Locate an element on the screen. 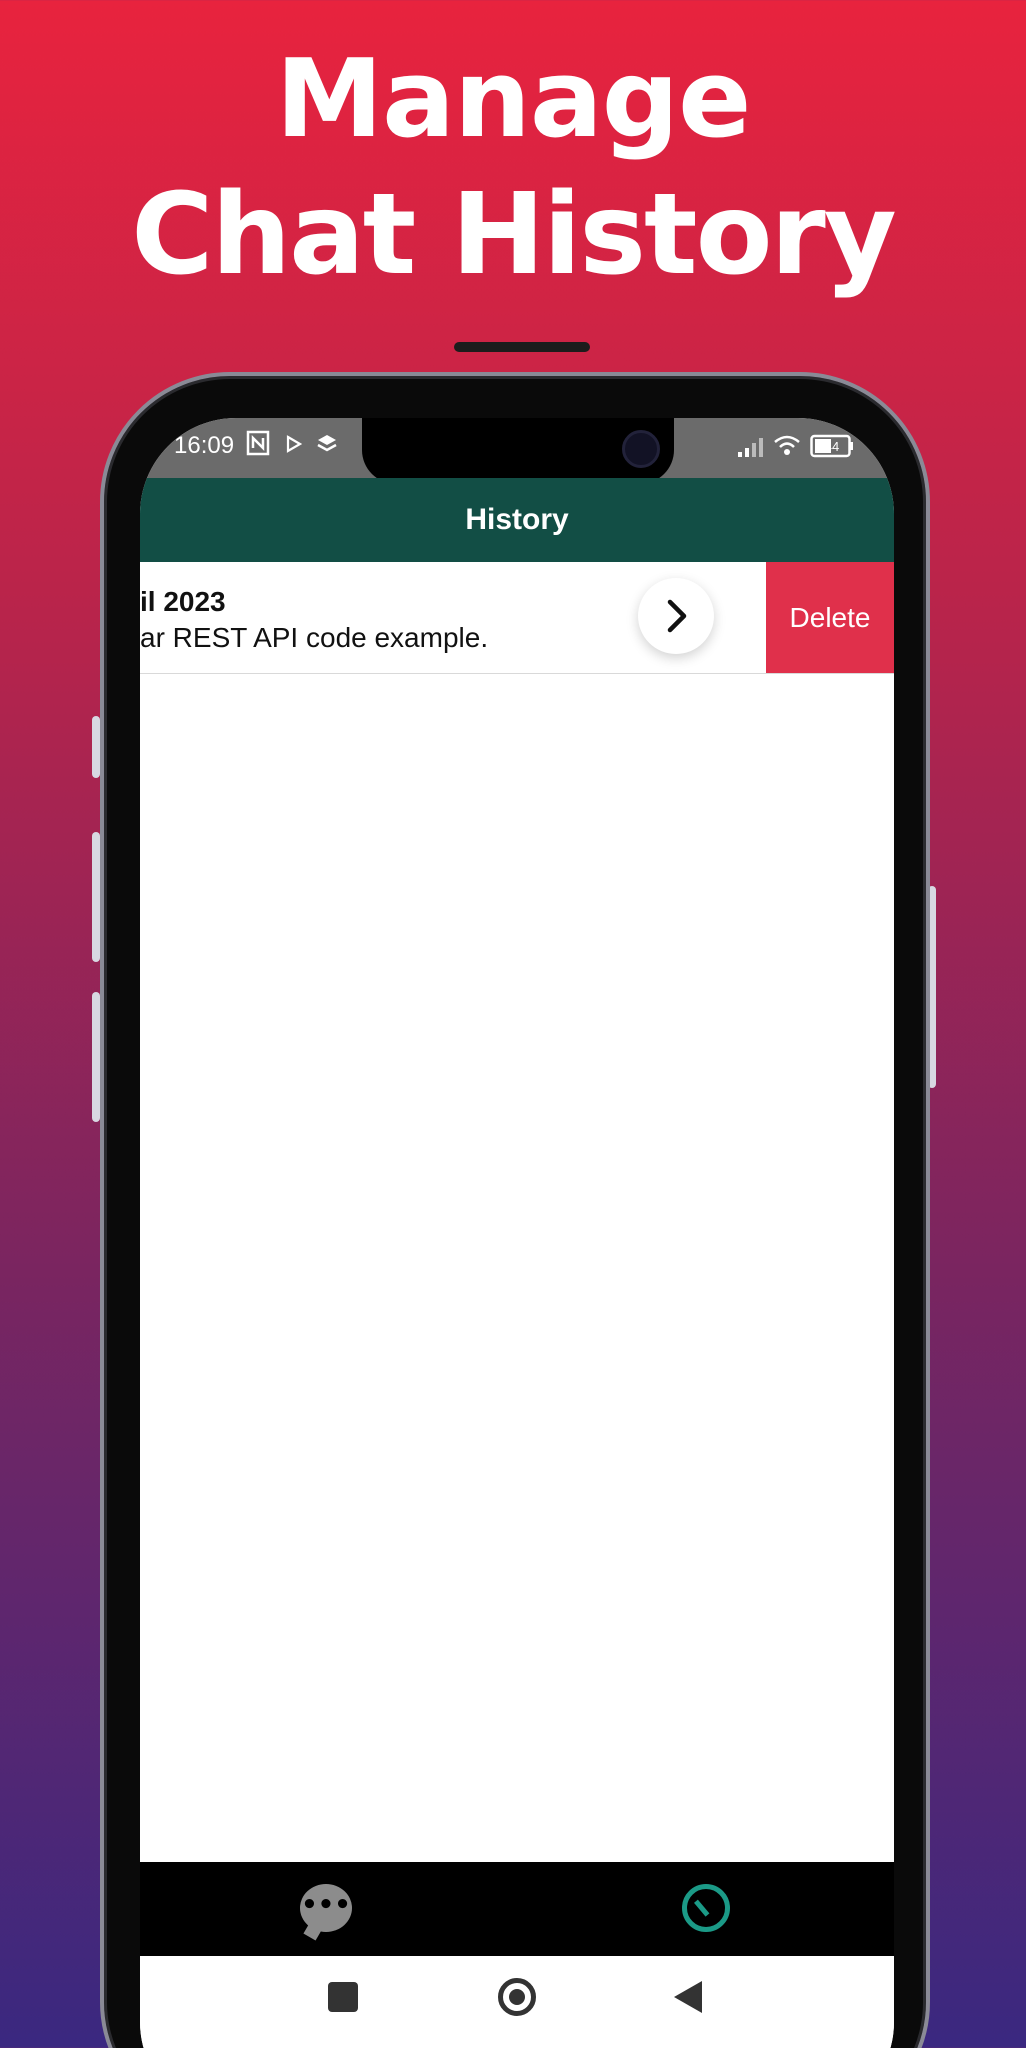 The width and height of the screenshot is (1026, 2048). camera-notch is located at coordinates (518, 451).